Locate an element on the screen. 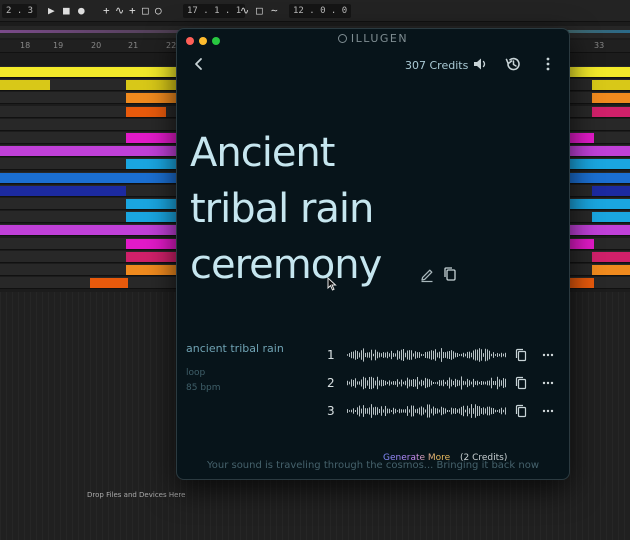  metronome-icon: ○ is located at coordinates (158, 11).